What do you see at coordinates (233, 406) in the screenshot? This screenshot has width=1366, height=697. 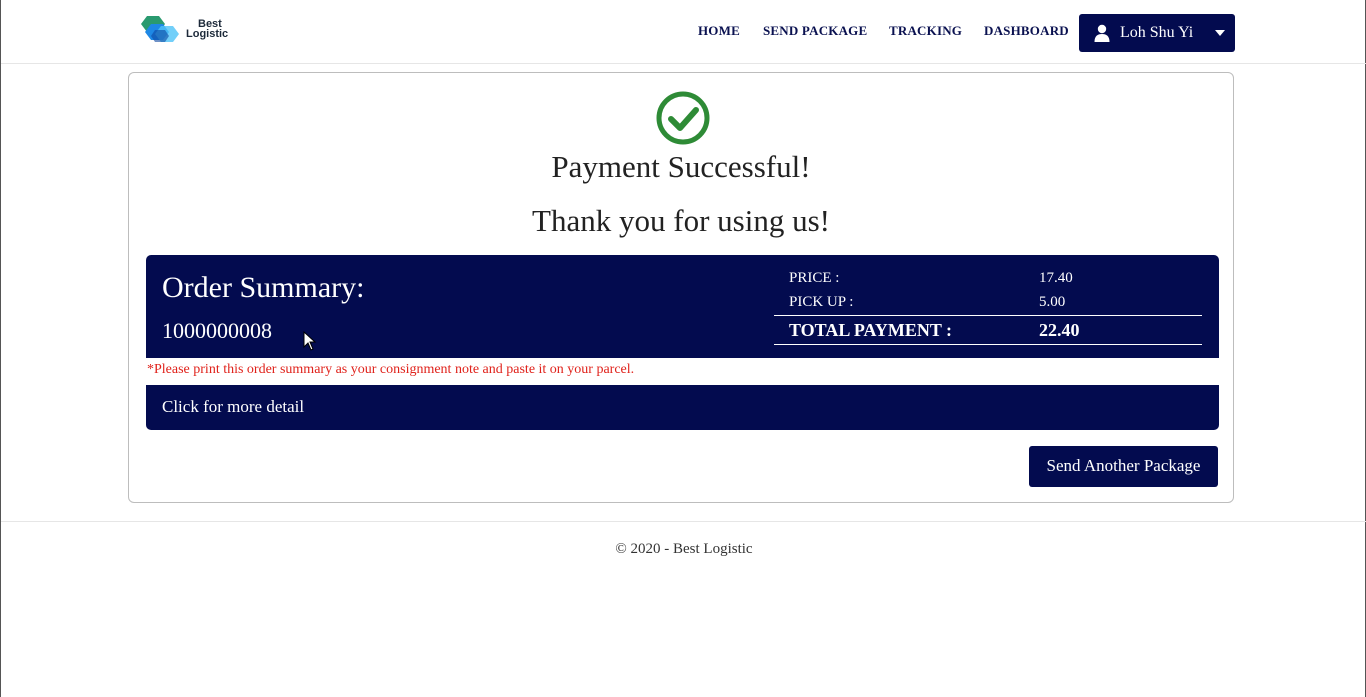 I see `more-detail-label: Click for more detail` at bounding box center [233, 406].